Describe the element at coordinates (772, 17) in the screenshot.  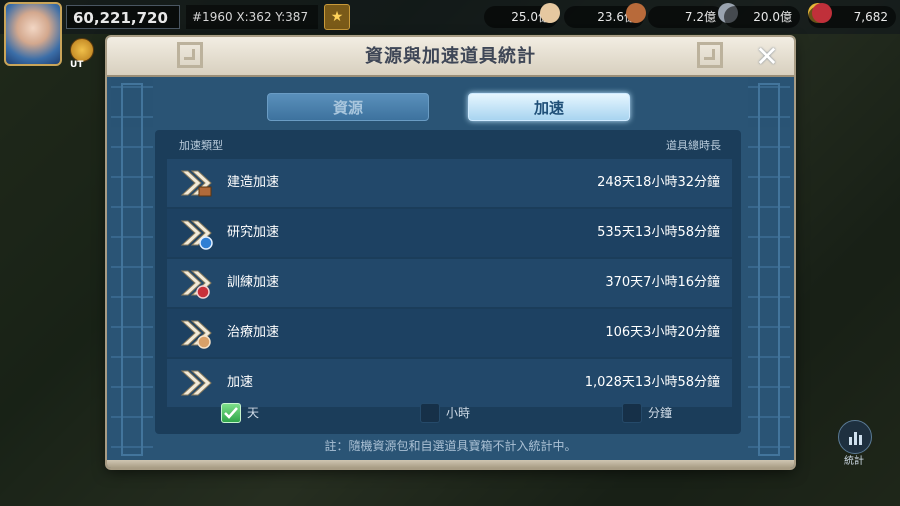
I see `gold-value: 20.0億` at that location.